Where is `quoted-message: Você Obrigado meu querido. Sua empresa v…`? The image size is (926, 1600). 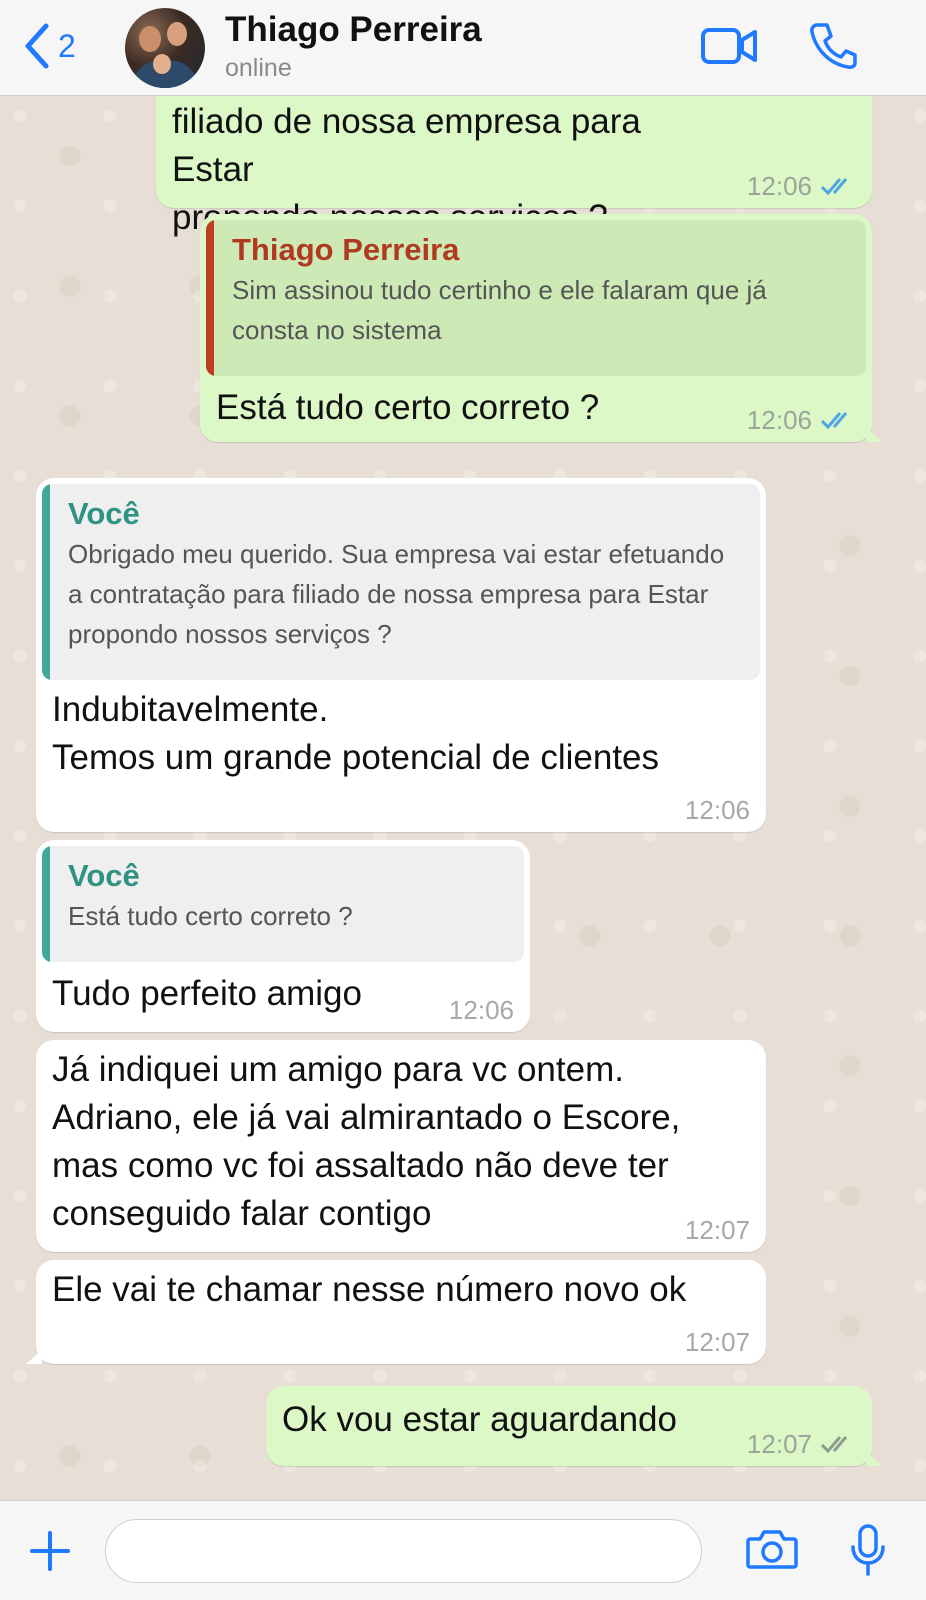 quoted-message: Você Obrigado meu querido. Sua empresa v… is located at coordinates (401, 582).